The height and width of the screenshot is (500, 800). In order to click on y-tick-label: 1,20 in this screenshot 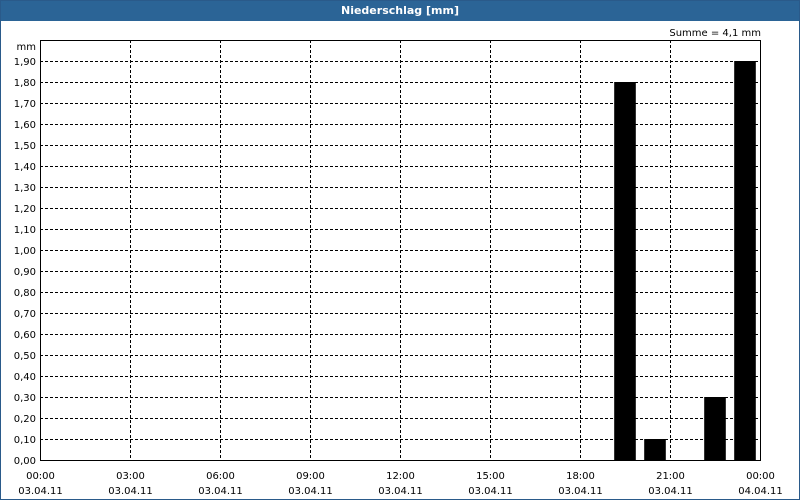, I will do `click(25, 209)`.